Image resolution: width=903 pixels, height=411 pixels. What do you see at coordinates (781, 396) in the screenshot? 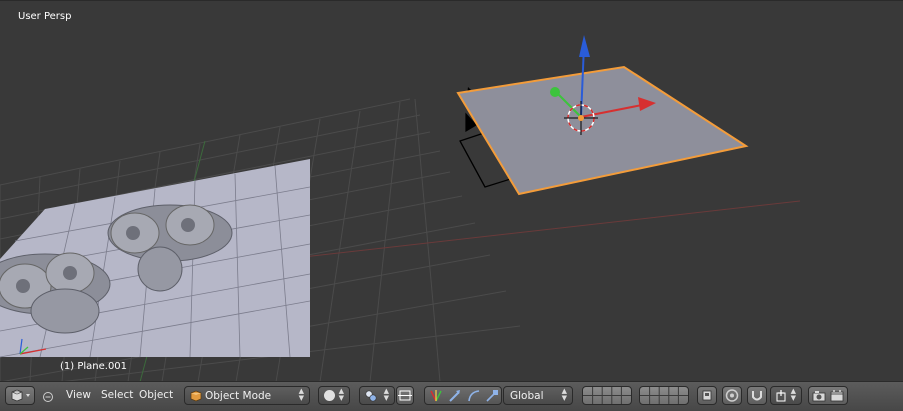
I see `snap-icon` at bounding box center [781, 396].